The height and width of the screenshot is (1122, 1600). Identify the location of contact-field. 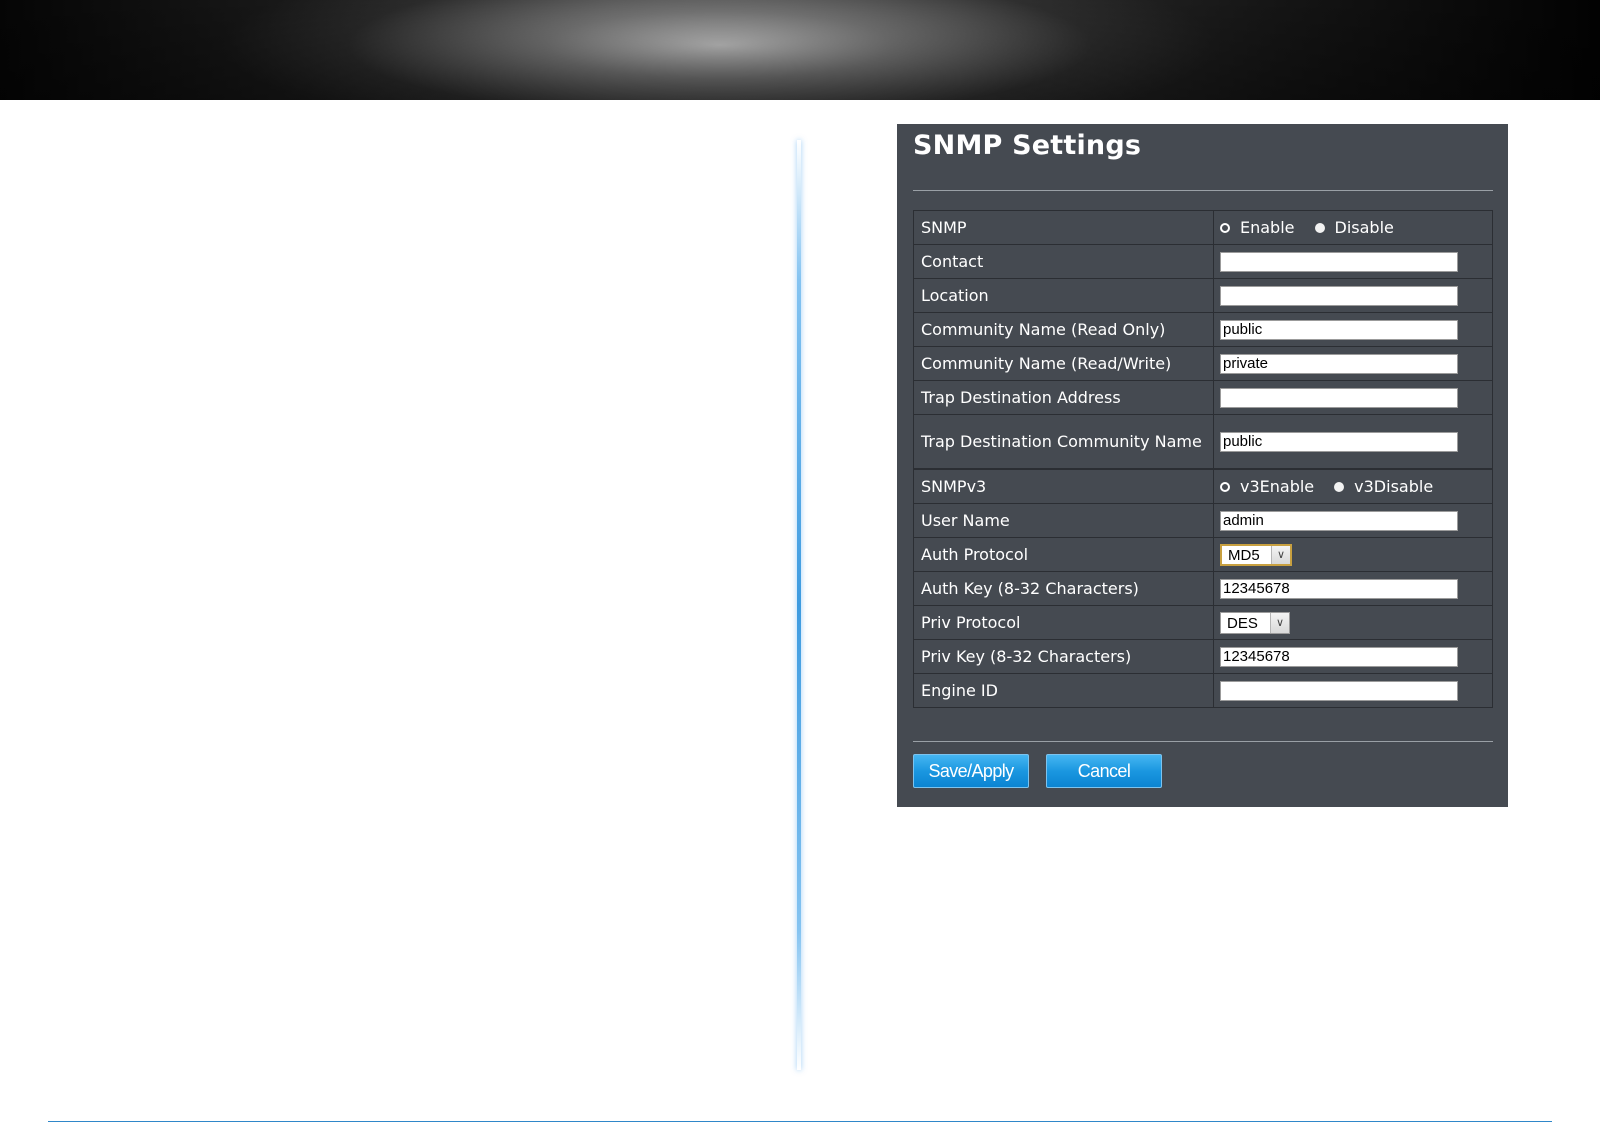
(1339, 261).